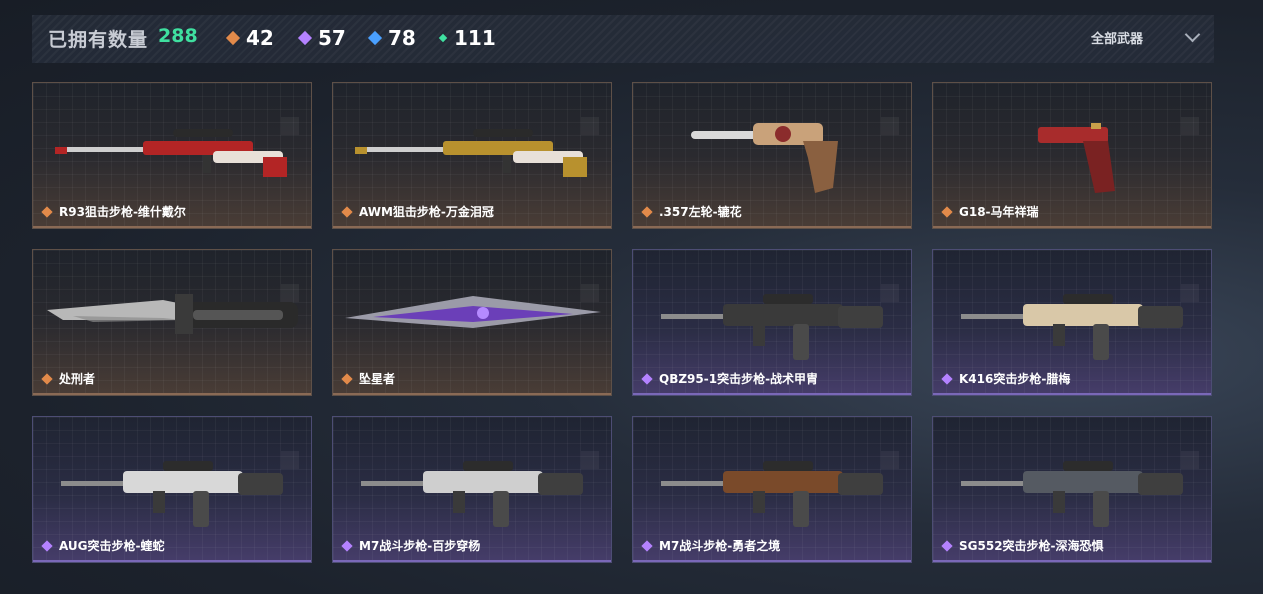 The width and height of the screenshot is (1263, 594). I want to click on weapon-name: R93狙击步枪-维什戴尔, so click(122, 212).